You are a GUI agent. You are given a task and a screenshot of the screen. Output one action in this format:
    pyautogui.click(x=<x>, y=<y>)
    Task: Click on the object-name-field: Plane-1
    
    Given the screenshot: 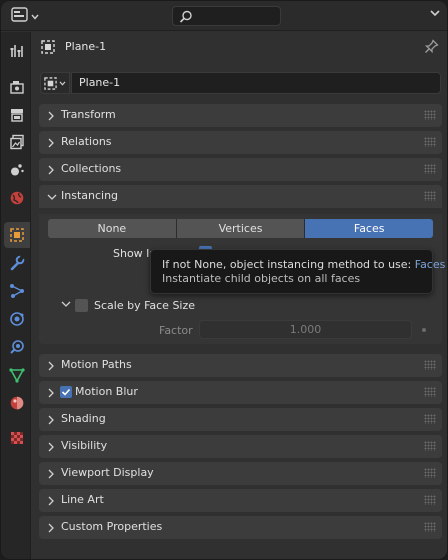 What is the action you would take?
    pyautogui.click(x=256, y=83)
    